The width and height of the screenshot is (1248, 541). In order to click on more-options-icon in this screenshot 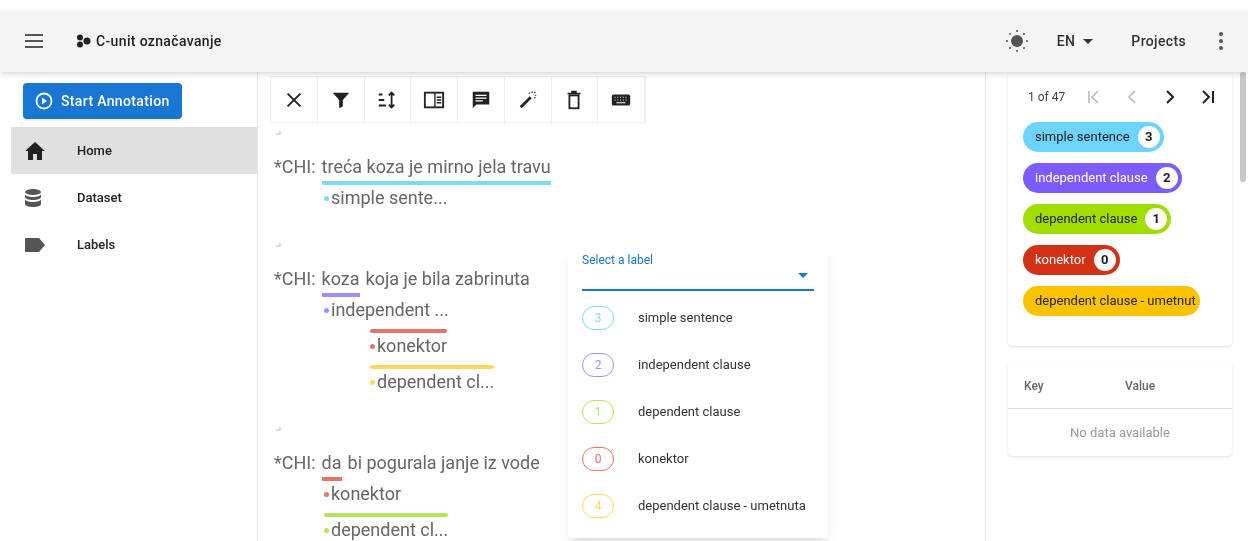, I will do `click(1221, 41)`.